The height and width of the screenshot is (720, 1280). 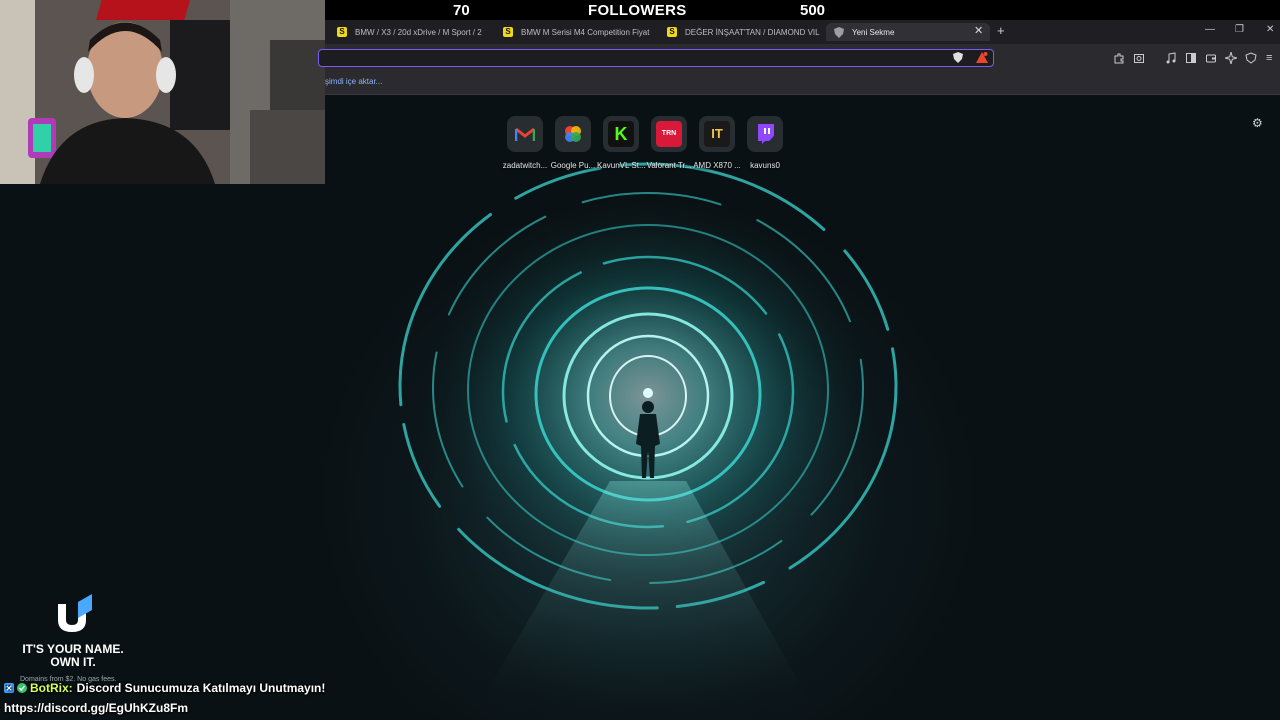 What do you see at coordinates (73, 655) in the screenshot?
I see `ad-tagline: IT'S YOUR NAME. OWN IT.` at bounding box center [73, 655].